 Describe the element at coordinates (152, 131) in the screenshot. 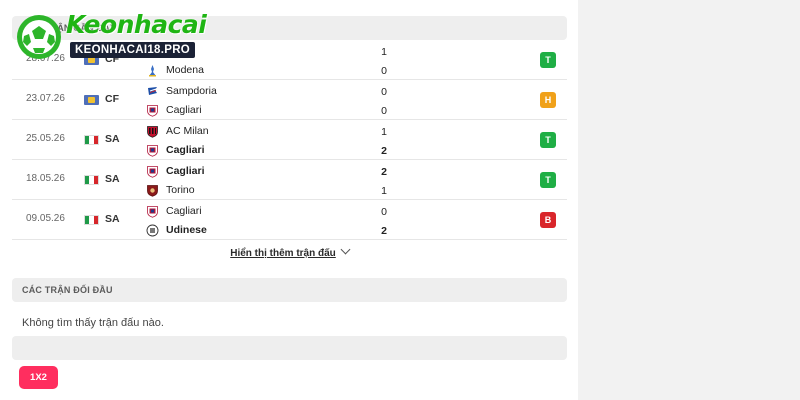

I see `ac-milan-crest-icon` at that location.